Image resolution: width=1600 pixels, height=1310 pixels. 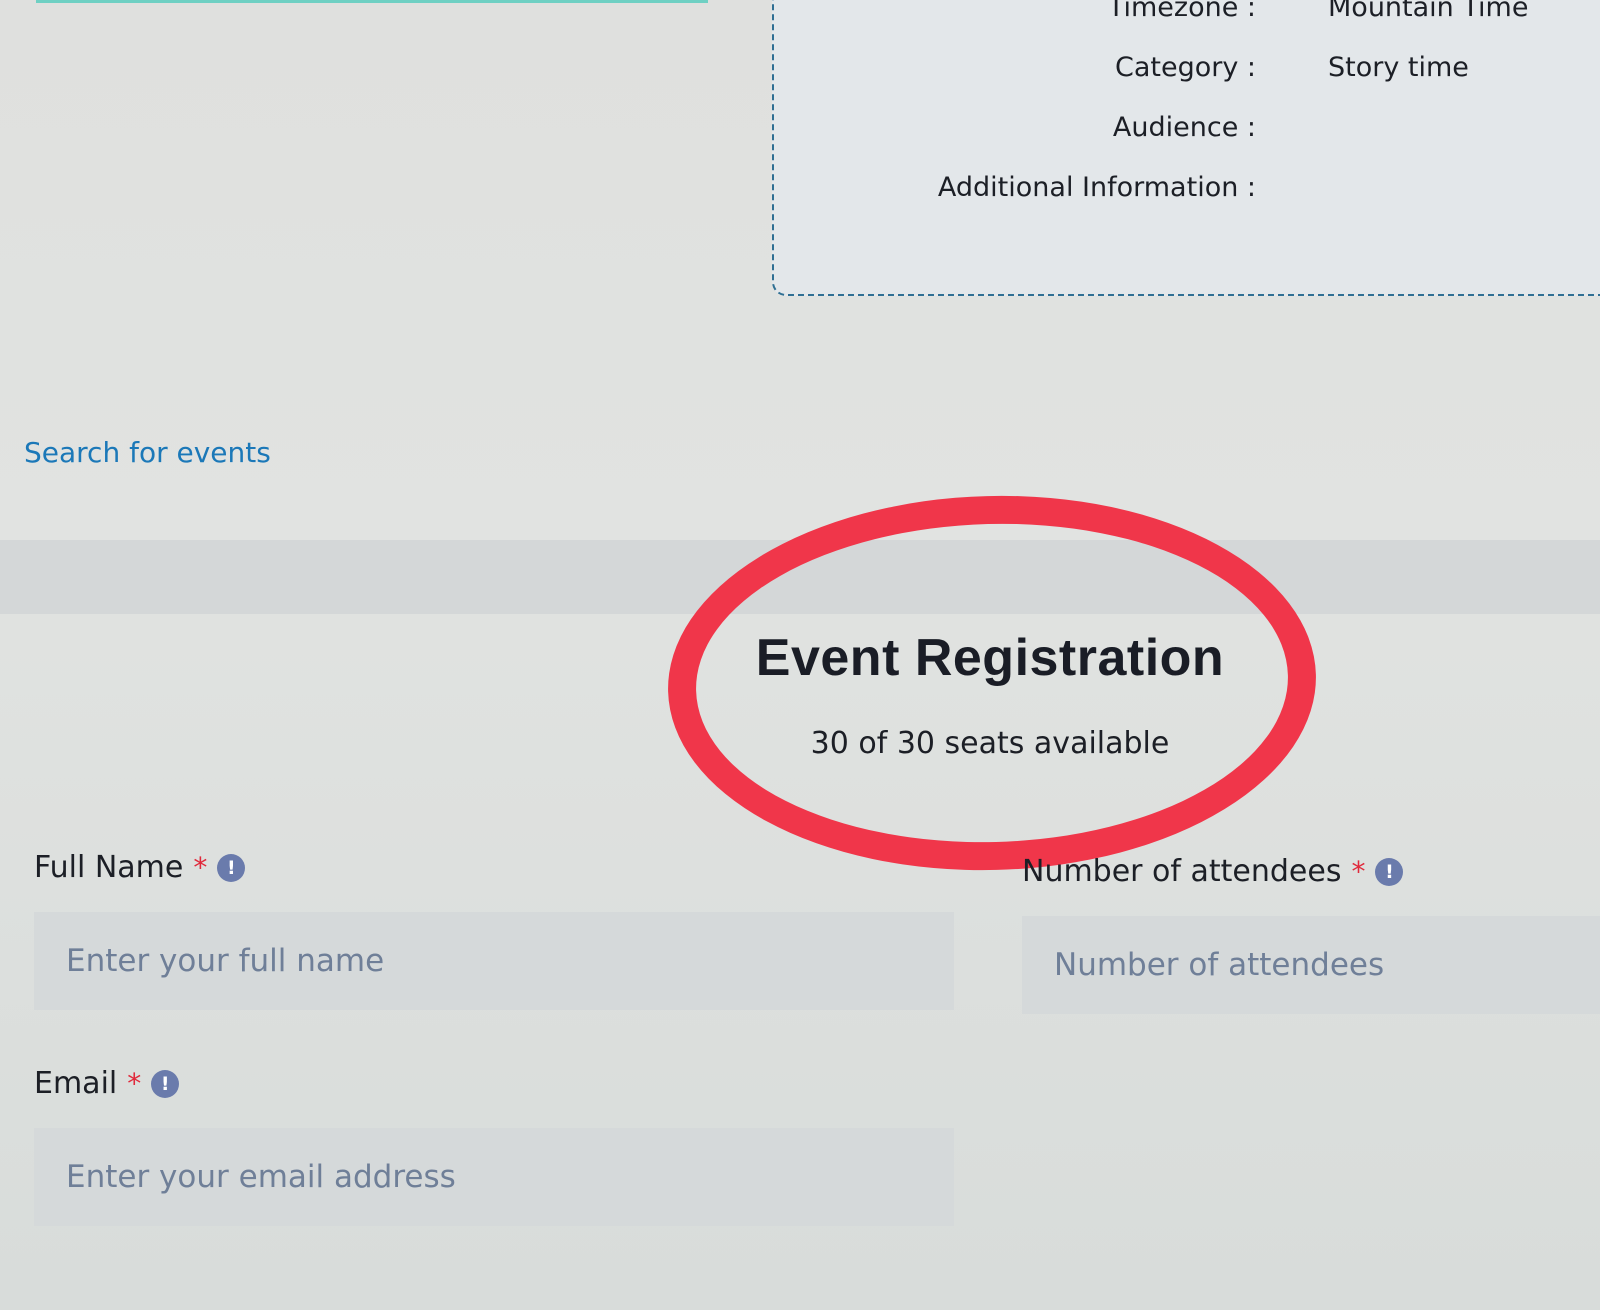 I want to click on attendees-input, so click(x=1311, y=965).